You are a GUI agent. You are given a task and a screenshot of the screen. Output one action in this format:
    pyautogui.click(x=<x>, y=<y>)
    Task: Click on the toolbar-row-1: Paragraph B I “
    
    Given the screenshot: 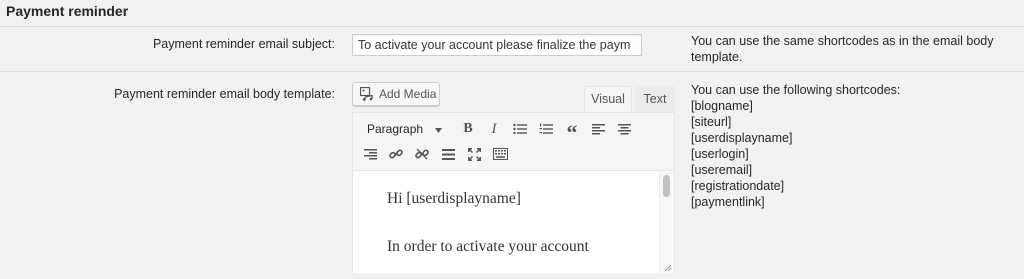 What is the action you would take?
    pyautogui.click(x=497, y=131)
    